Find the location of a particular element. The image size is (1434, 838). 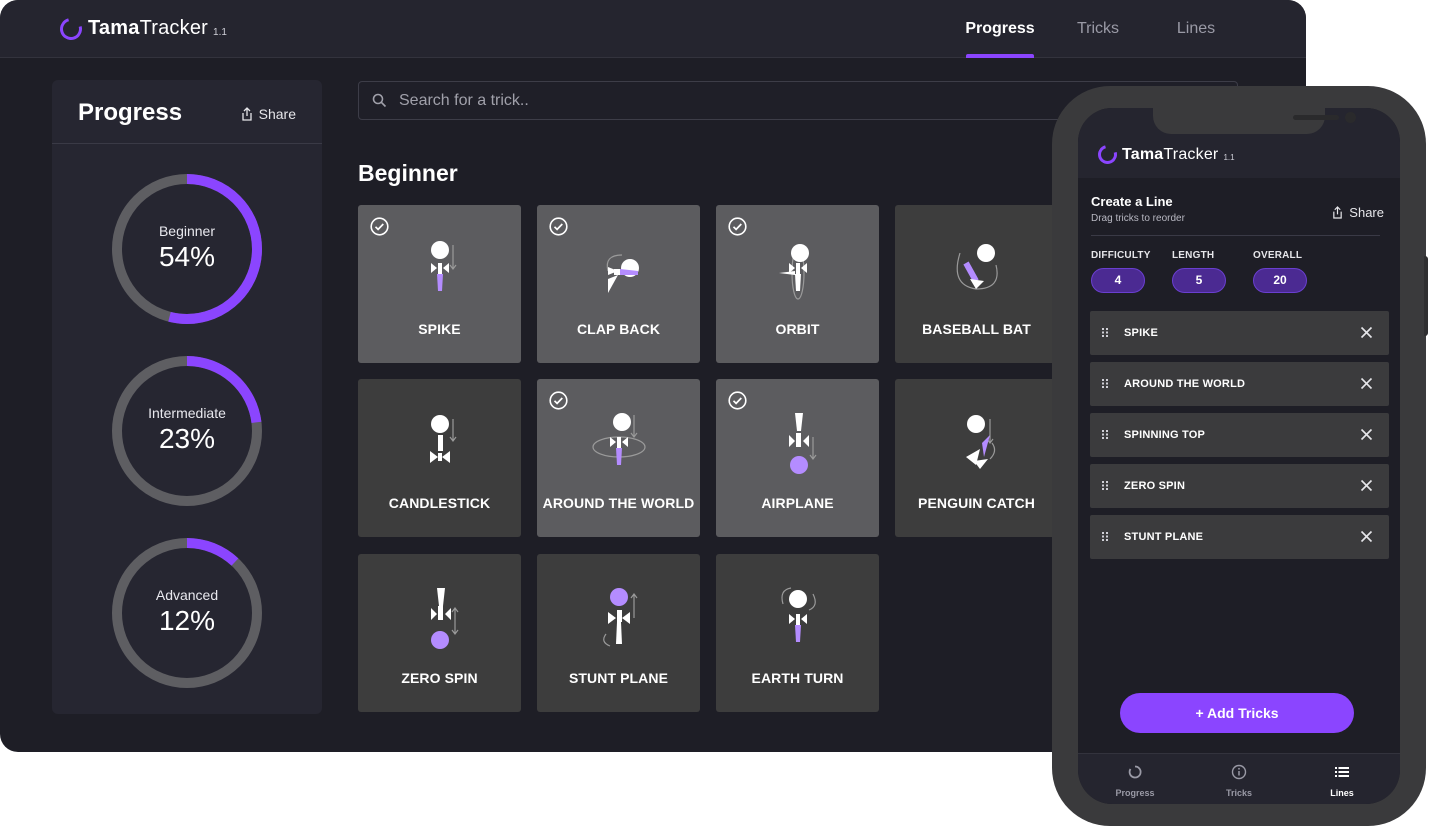

line-item-name: ZERO SPIN is located at coordinates (1155, 486).